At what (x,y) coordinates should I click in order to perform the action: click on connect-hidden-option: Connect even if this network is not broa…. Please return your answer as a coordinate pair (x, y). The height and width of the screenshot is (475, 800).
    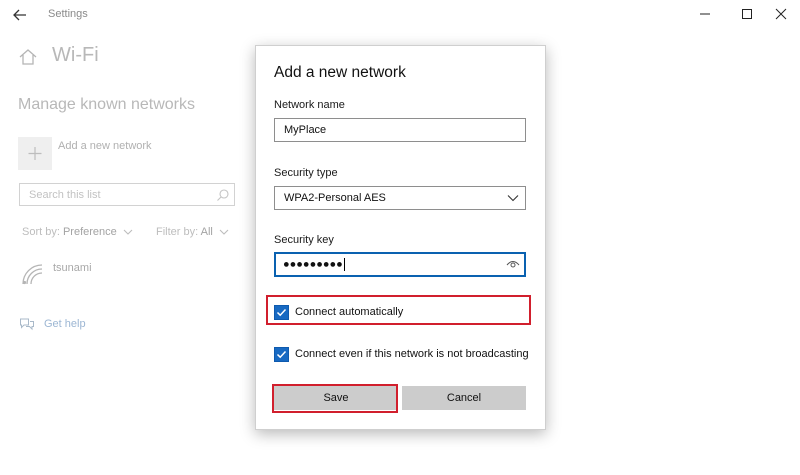
    Looking at the image, I should click on (404, 356).